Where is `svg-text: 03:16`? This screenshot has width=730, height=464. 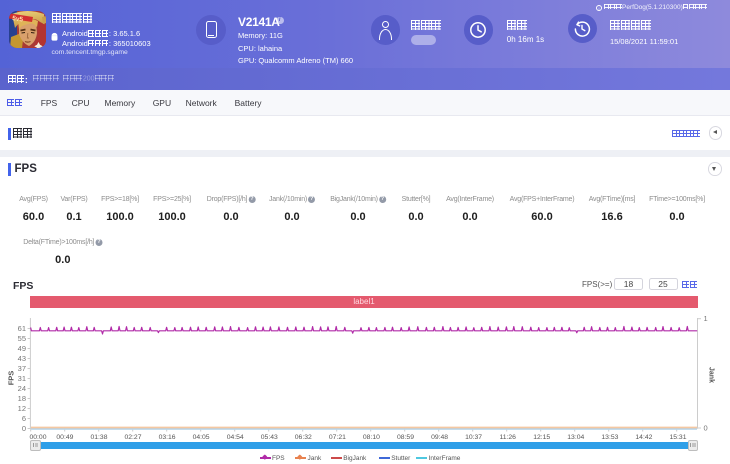 svg-text: 03:16 is located at coordinates (167, 437).